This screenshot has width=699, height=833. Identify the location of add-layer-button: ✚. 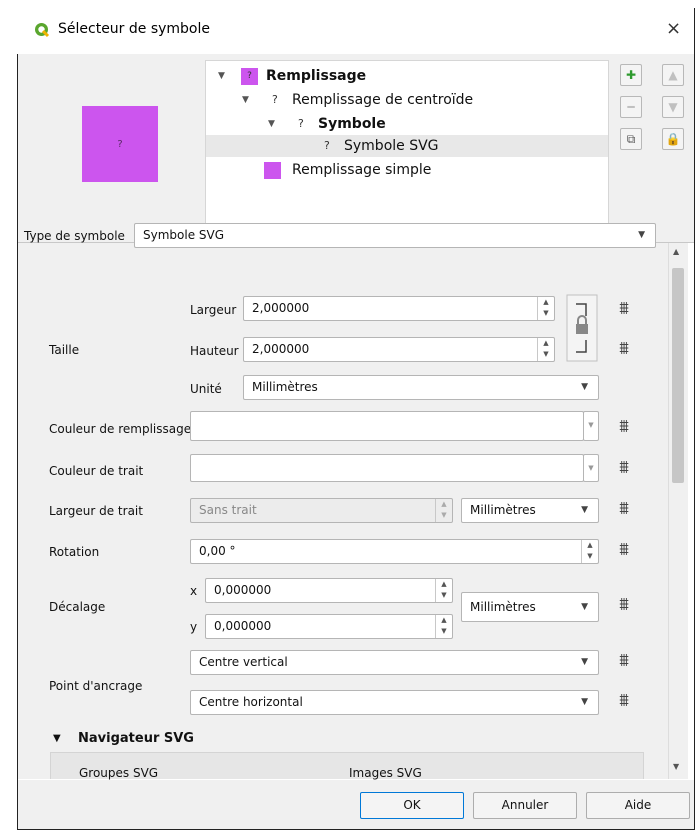
(631, 75).